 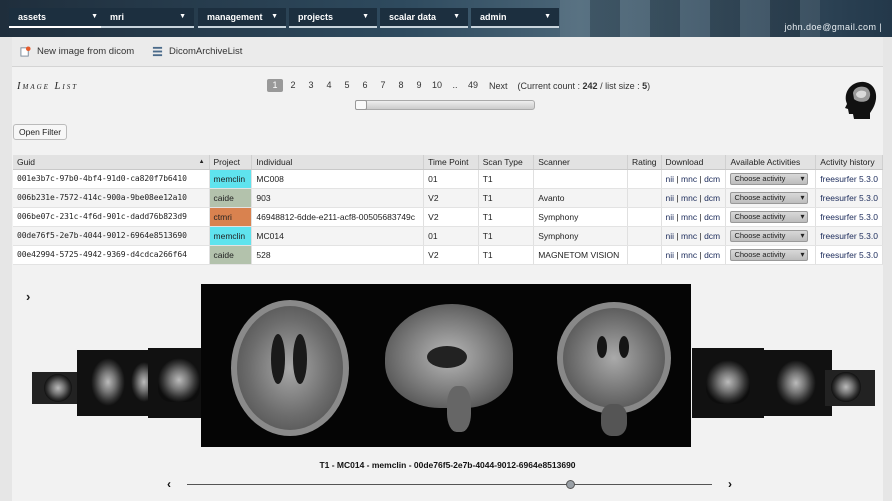 What do you see at coordinates (571, 484) in the screenshot?
I see `scrubber-knob` at bounding box center [571, 484].